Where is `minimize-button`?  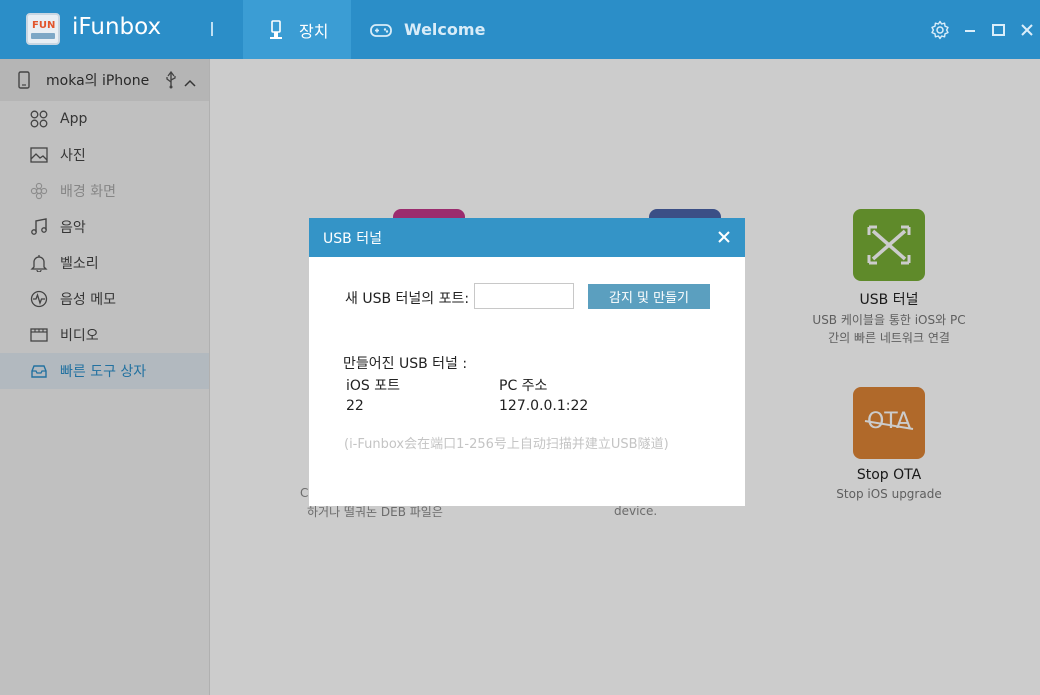 minimize-button is located at coordinates (970, 30).